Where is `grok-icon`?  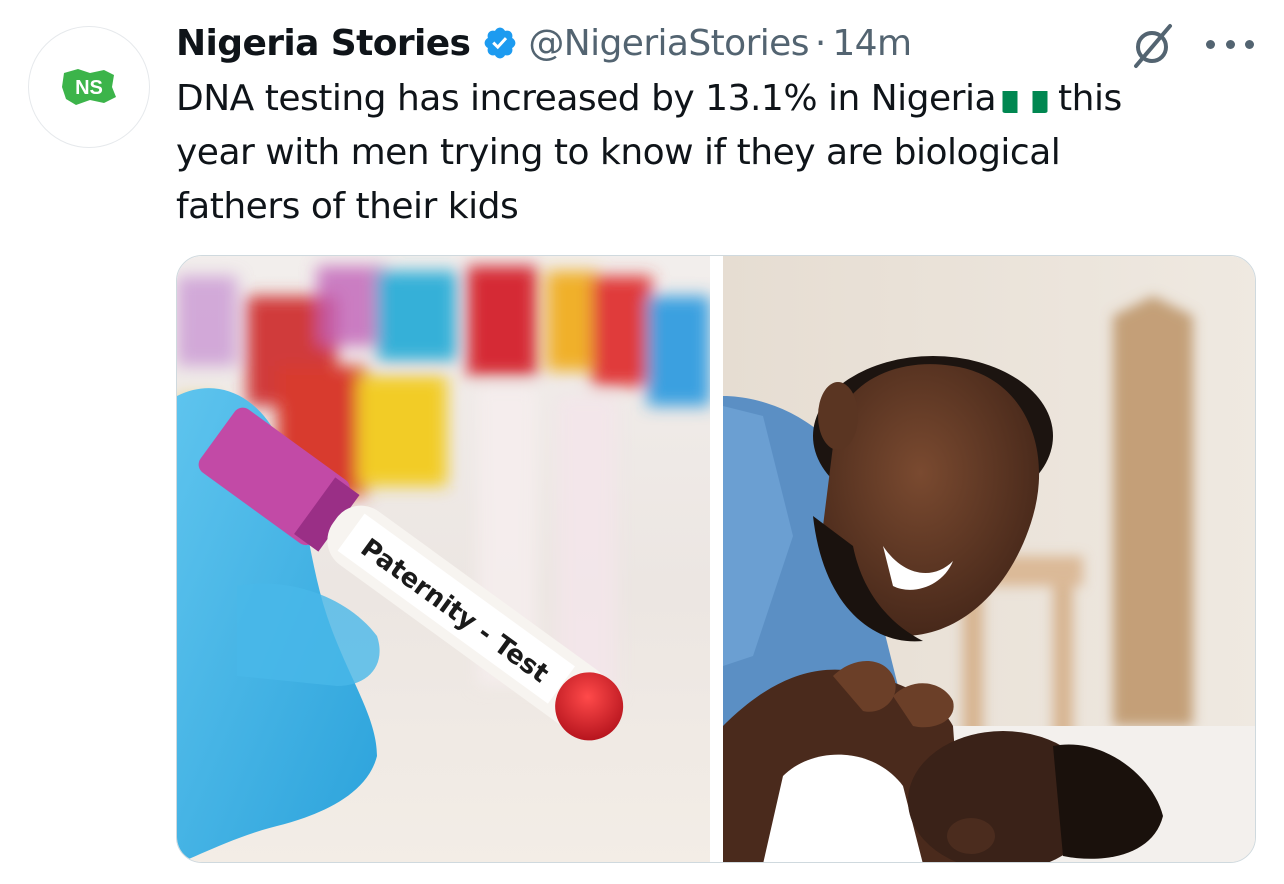 grok-icon is located at coordinates (1152, 46).